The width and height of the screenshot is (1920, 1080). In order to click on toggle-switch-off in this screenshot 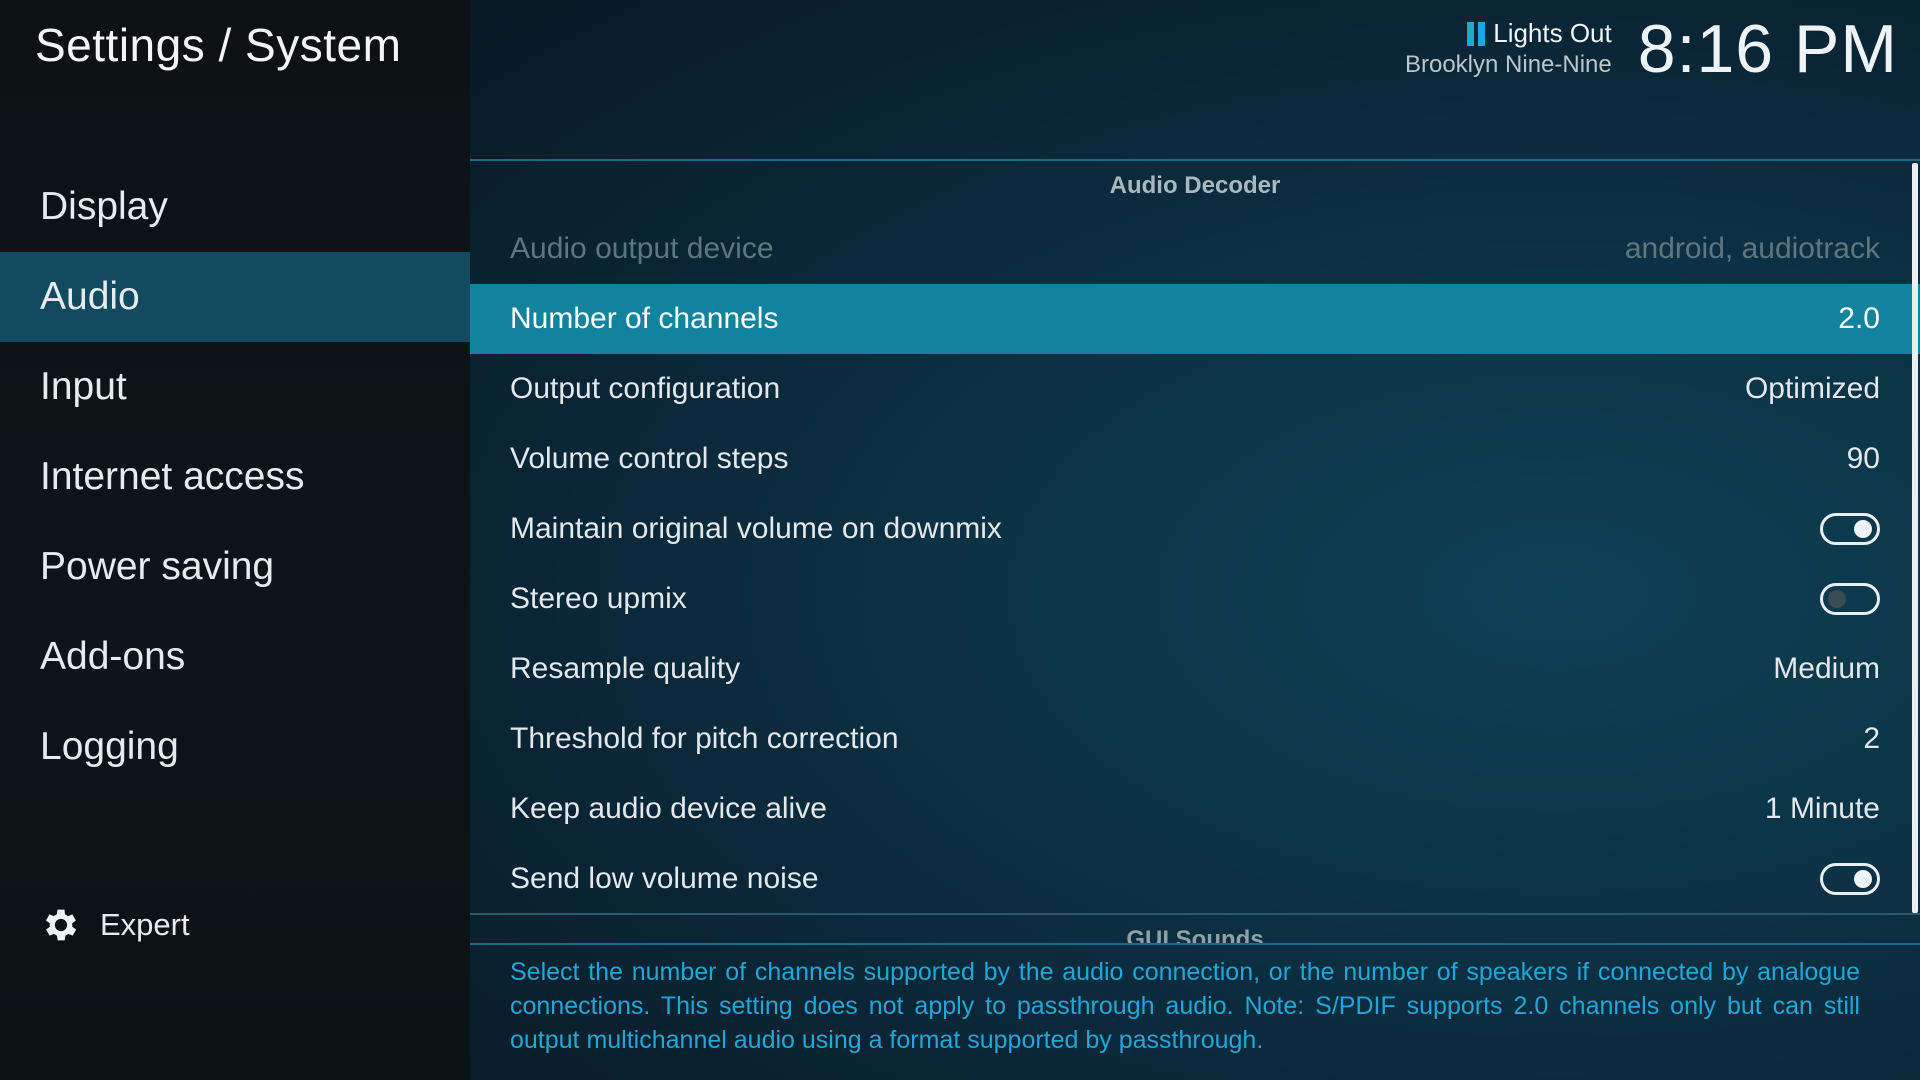, I will do `click(1850, 599)`.